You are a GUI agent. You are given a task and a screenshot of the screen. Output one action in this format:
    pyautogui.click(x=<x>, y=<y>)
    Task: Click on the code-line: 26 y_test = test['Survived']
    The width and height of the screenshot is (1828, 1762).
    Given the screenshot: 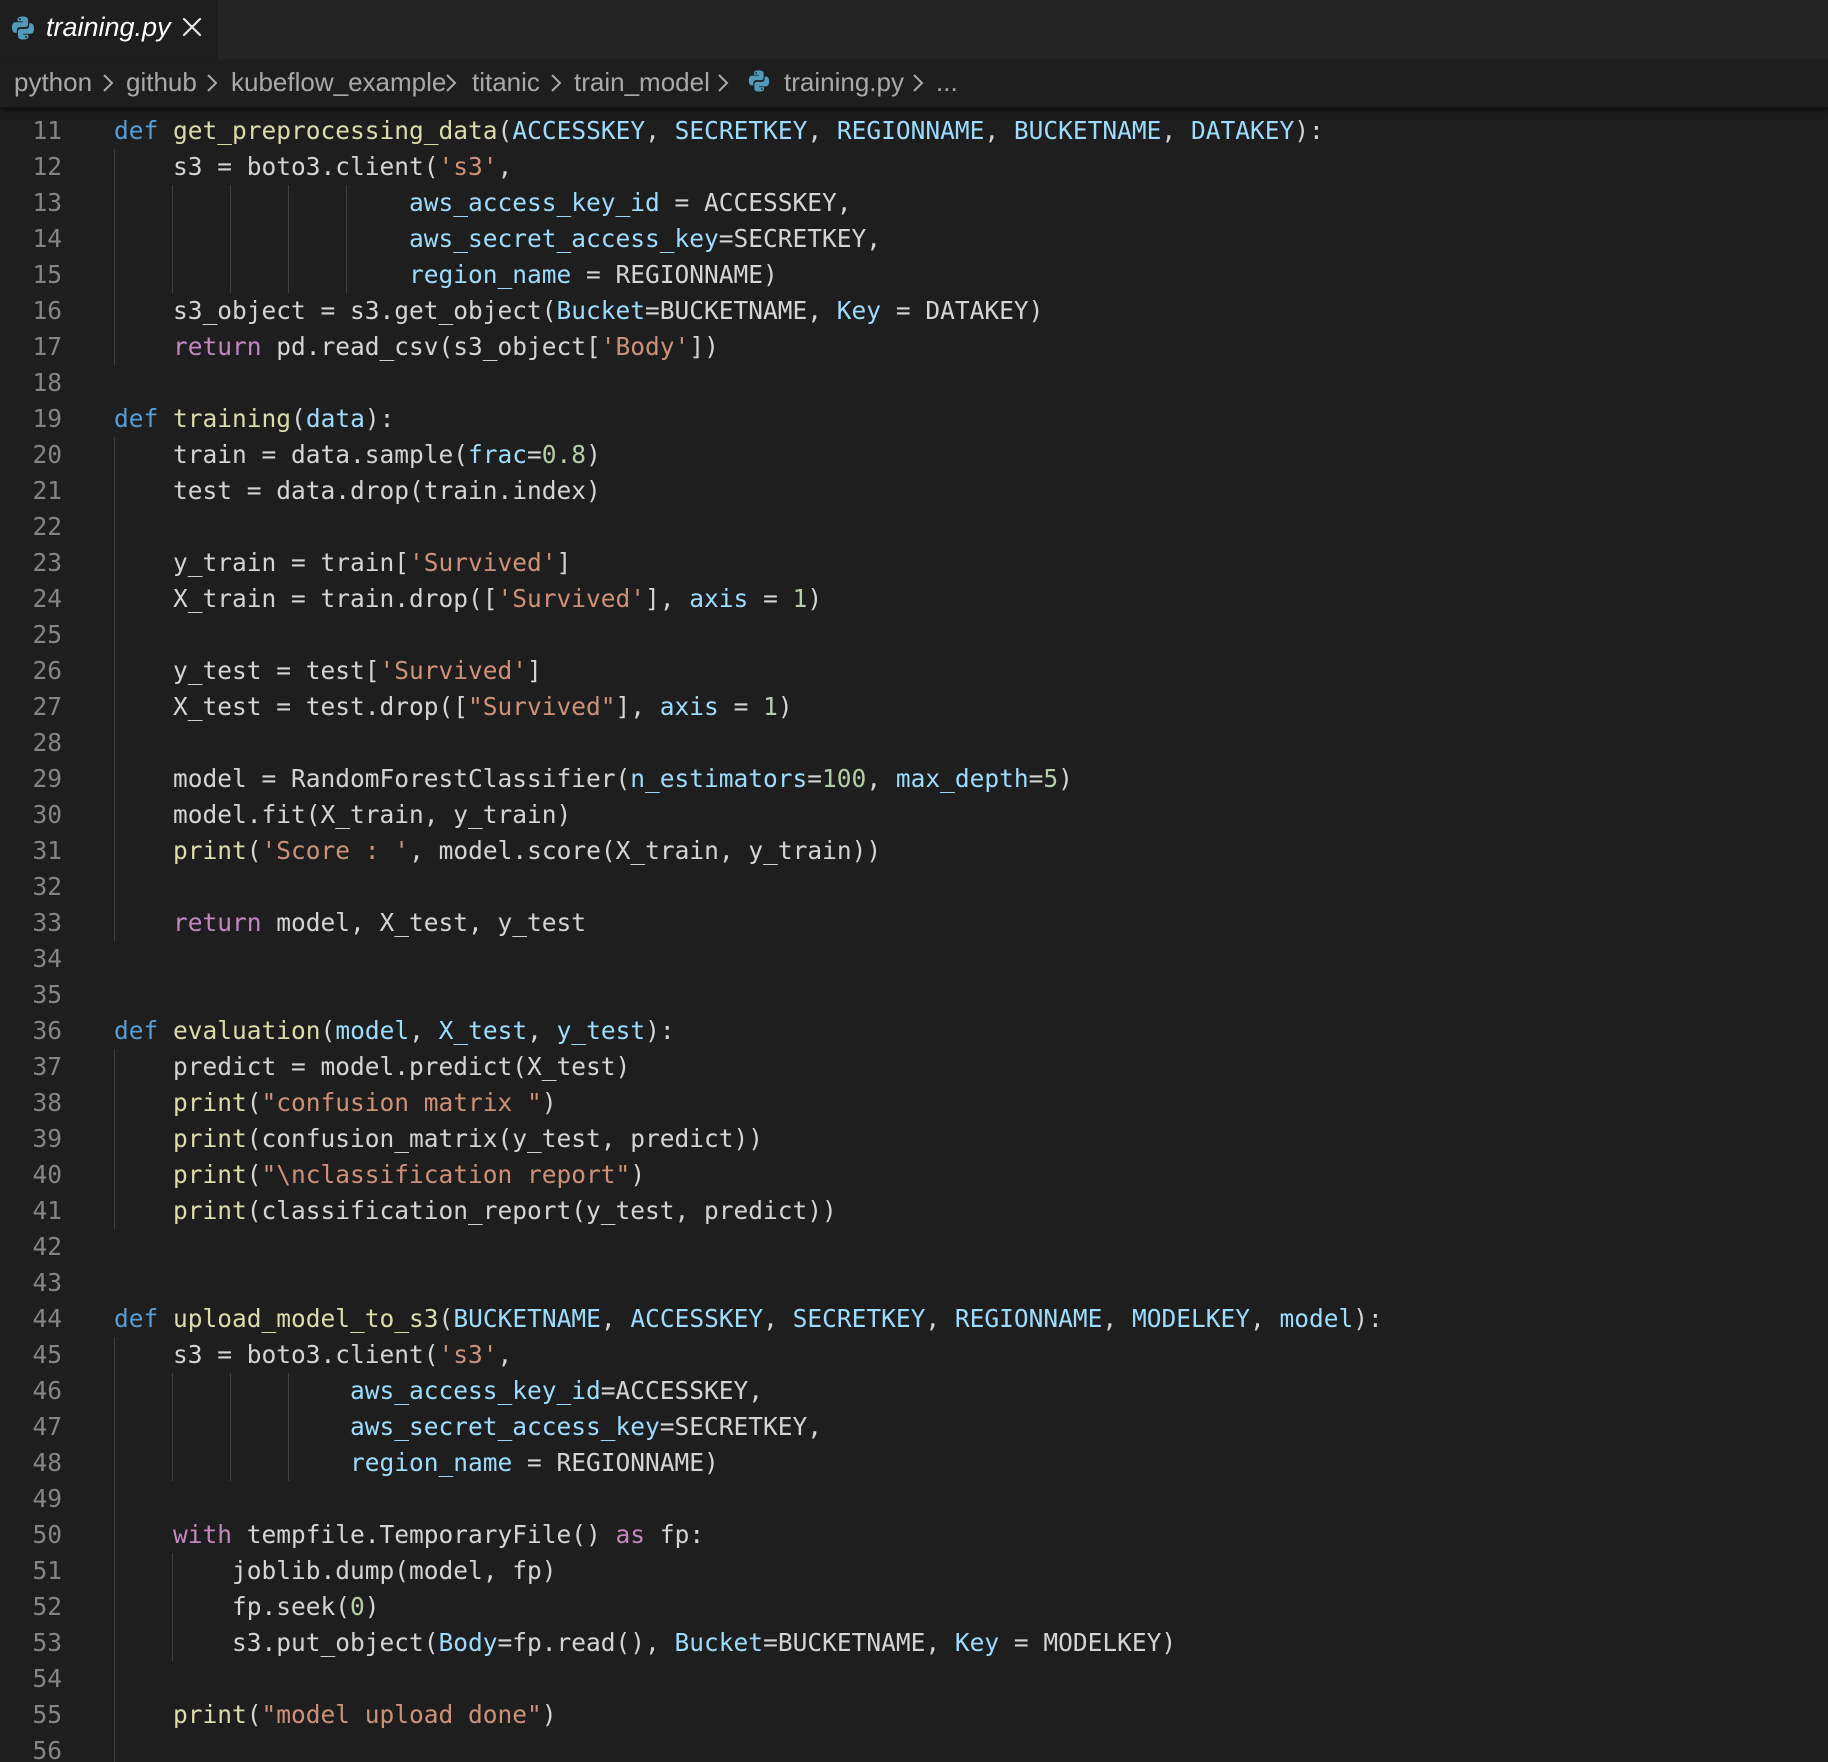 What is the action you would take?
    pyautogui.click(x=914, y=671)
    